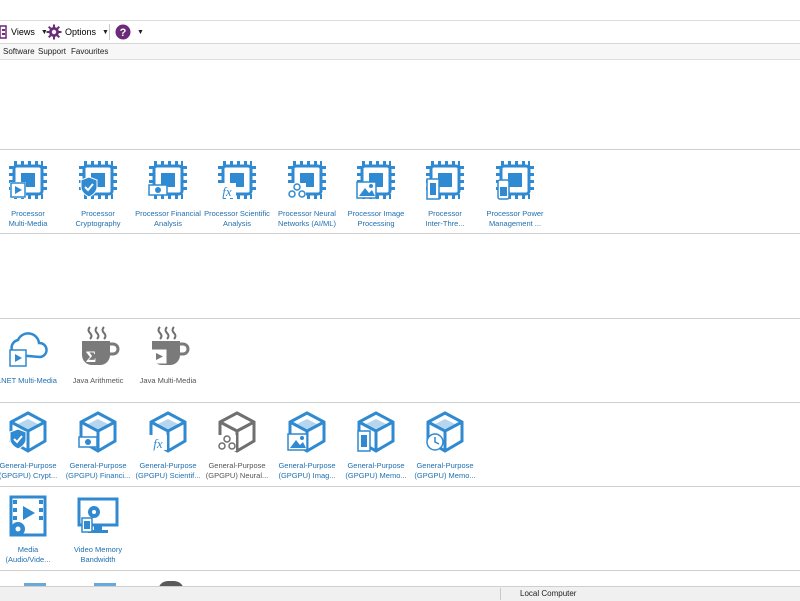 The image size is (800, 601). I want to click on section-empty-middle, so click(400, 276).